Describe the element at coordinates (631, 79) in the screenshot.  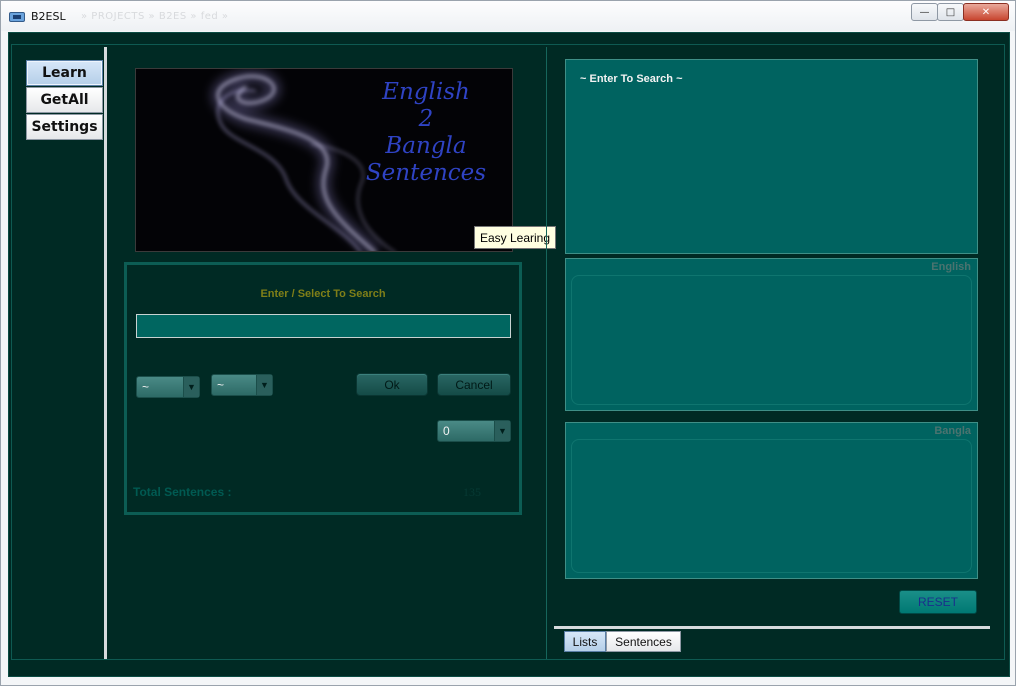
I see `search-hint: ~ Enter To Search ~` at that location.